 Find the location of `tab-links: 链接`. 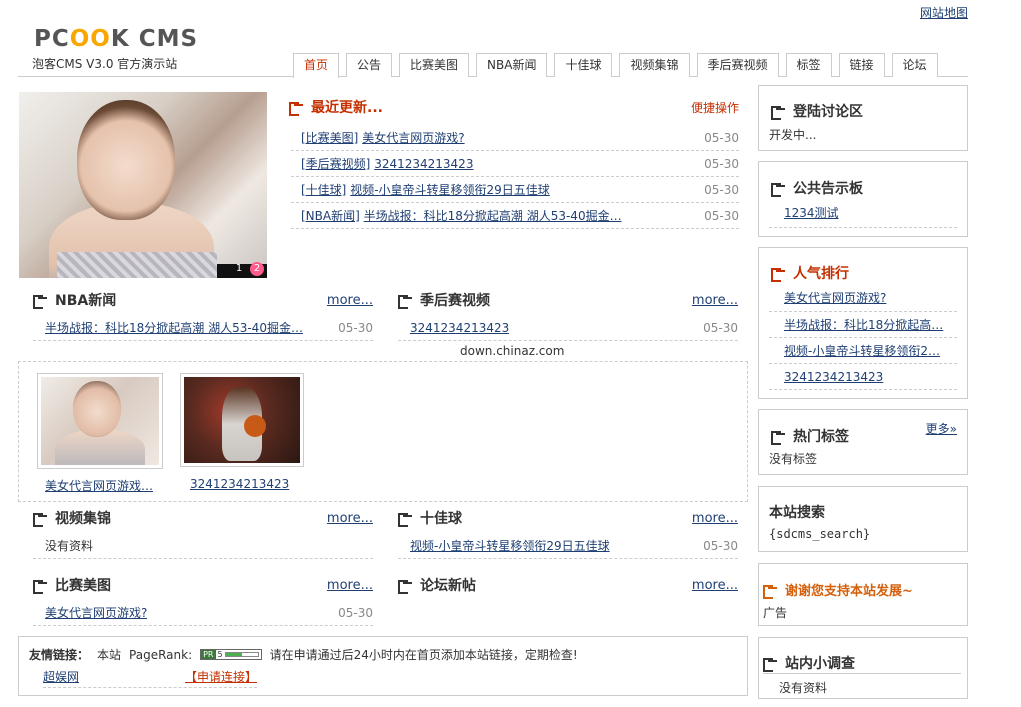

tab-links: 链接 is located at coordinates (861, 65).